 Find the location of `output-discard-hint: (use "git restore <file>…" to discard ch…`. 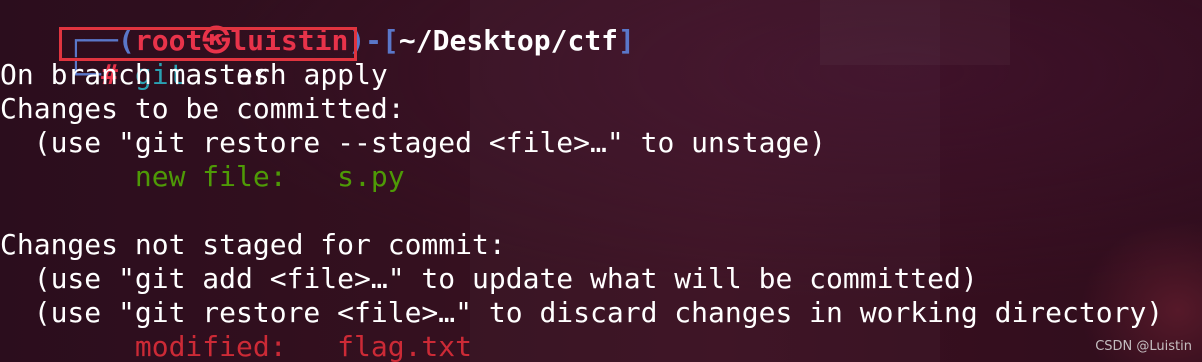

output-discard-hint: (use "git restore <file>…" to discard ch… is located at coordinates (582, 312).